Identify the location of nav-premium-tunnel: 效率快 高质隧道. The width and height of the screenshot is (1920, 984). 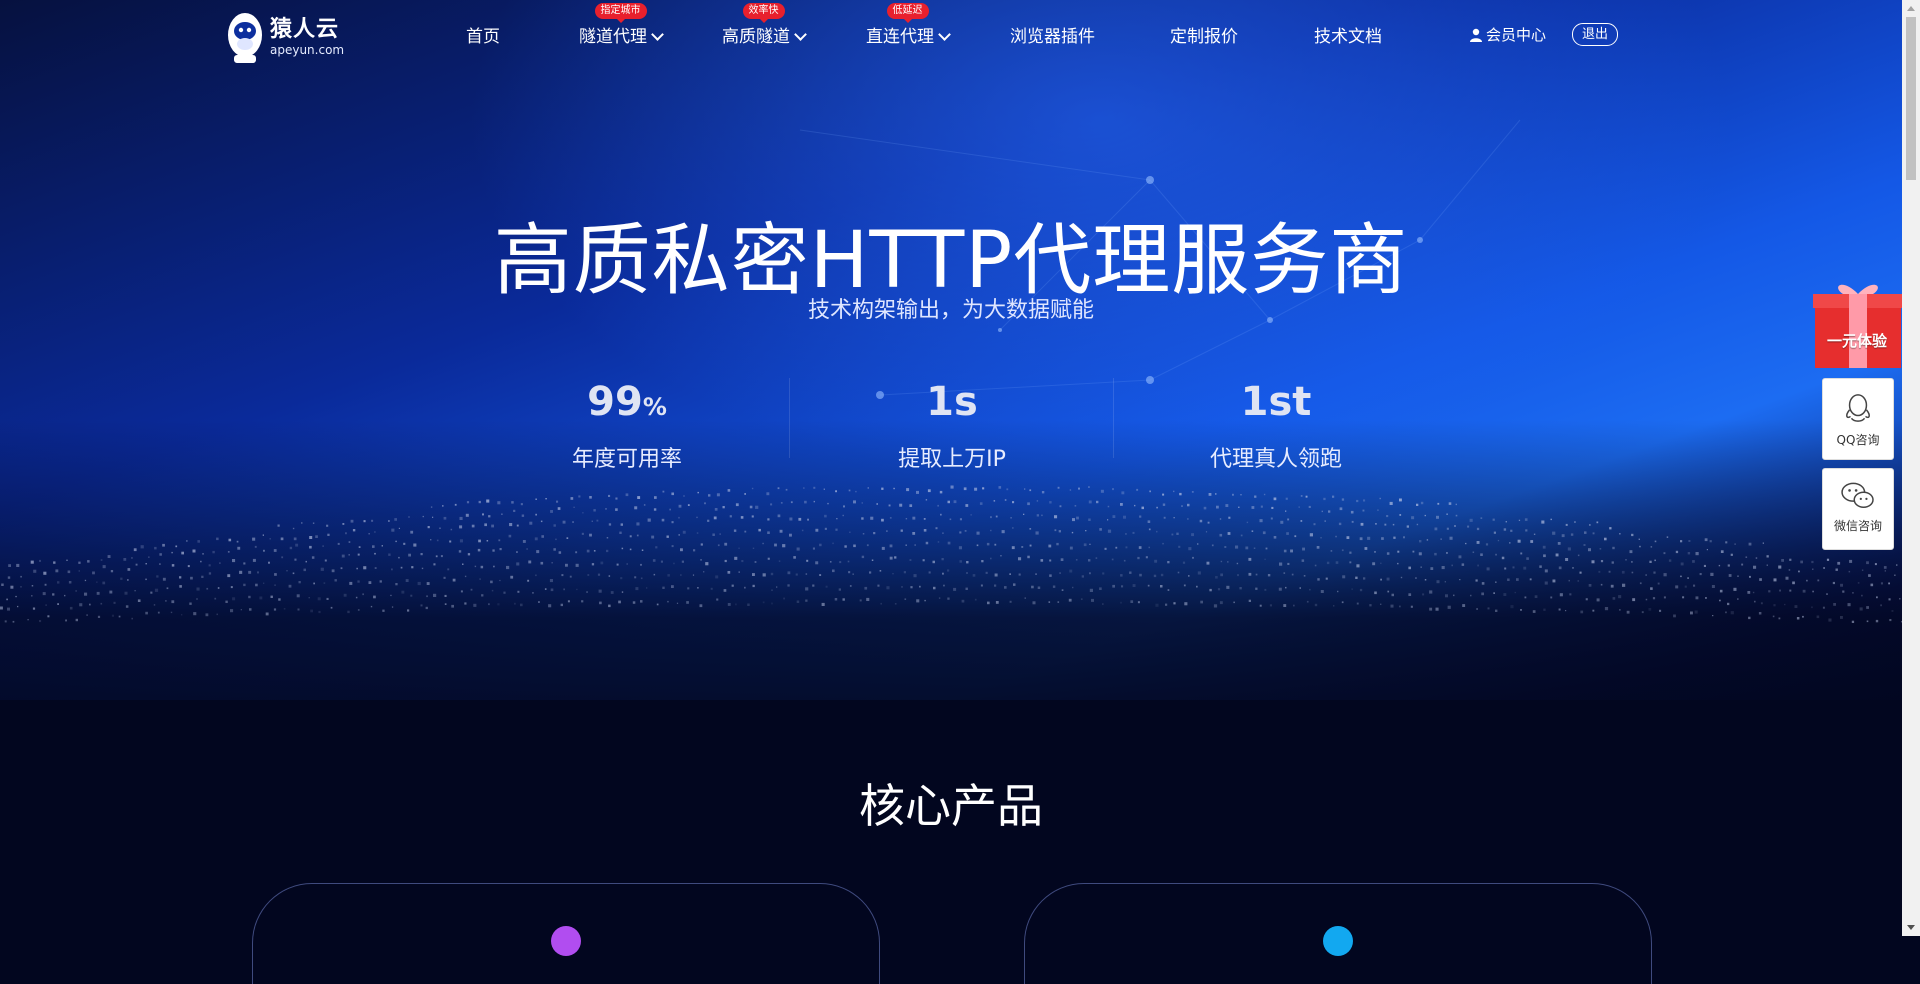
(764, 25).